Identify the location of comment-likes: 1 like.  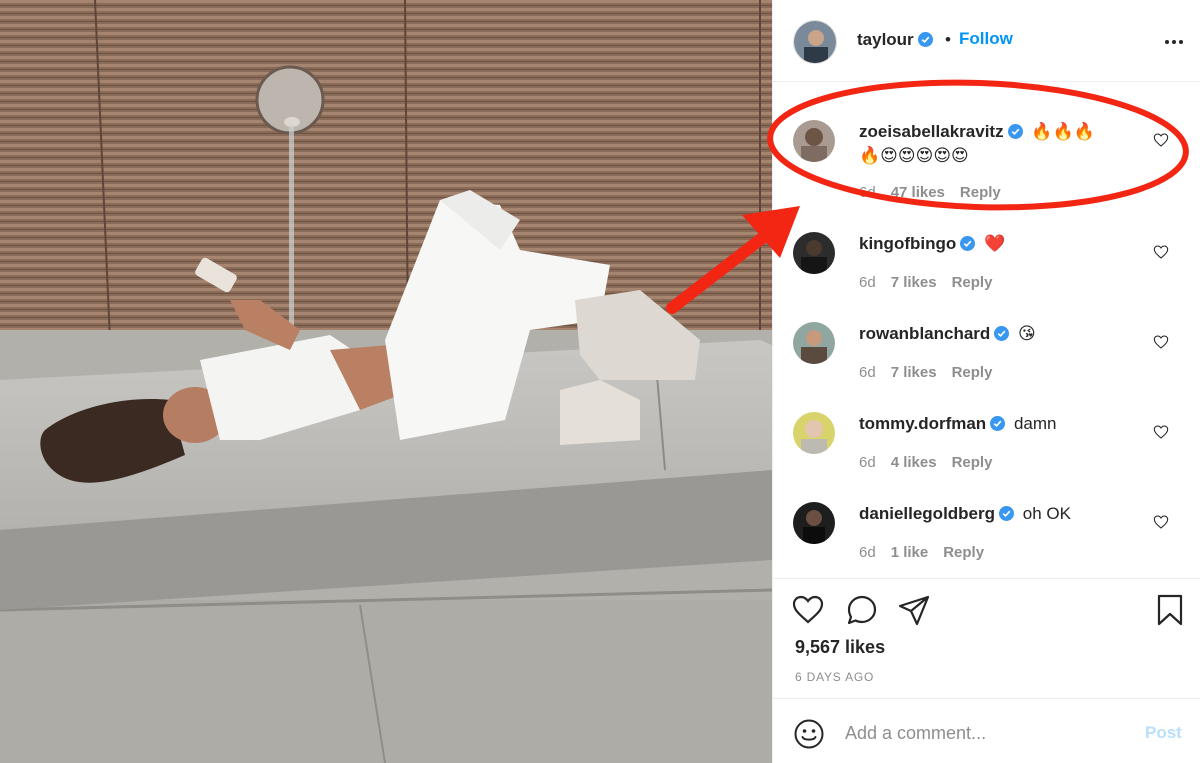
(910, 552).